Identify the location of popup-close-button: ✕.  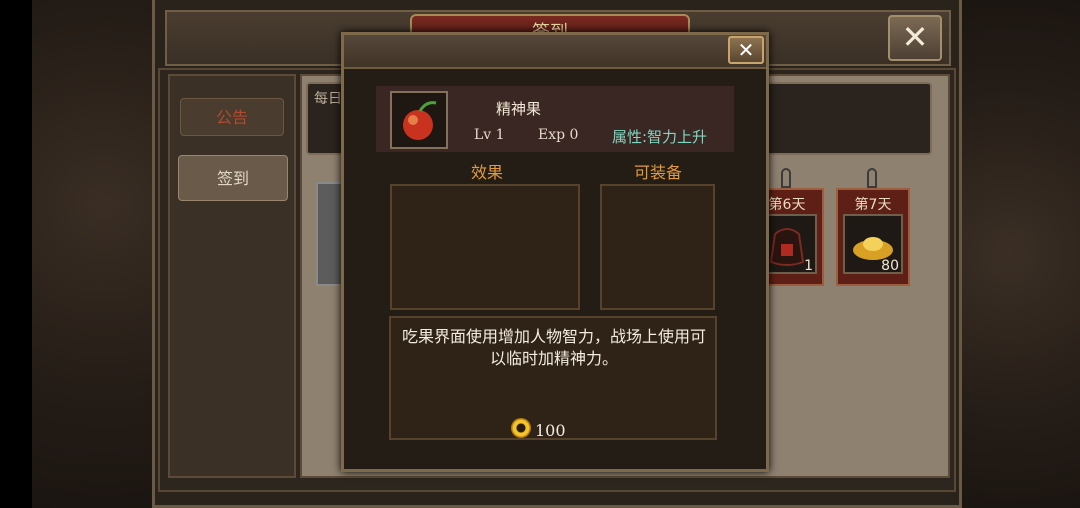
(746, 50).